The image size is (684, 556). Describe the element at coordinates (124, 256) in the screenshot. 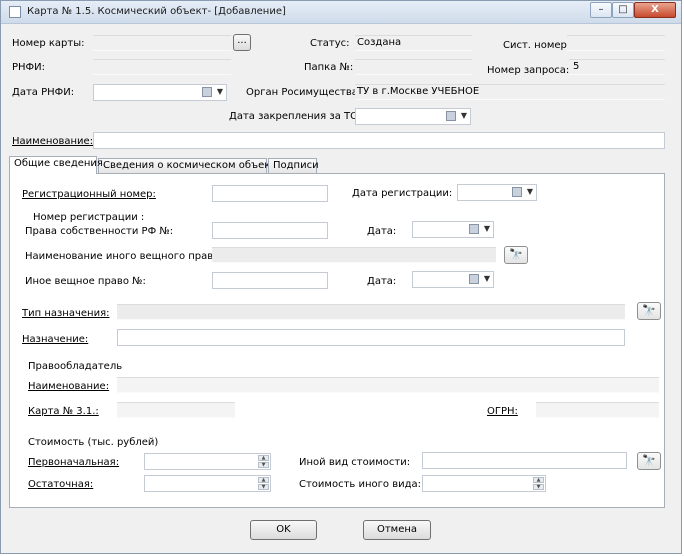

I see `other-right-name-label: Наименование иного вещного права:` at that location.